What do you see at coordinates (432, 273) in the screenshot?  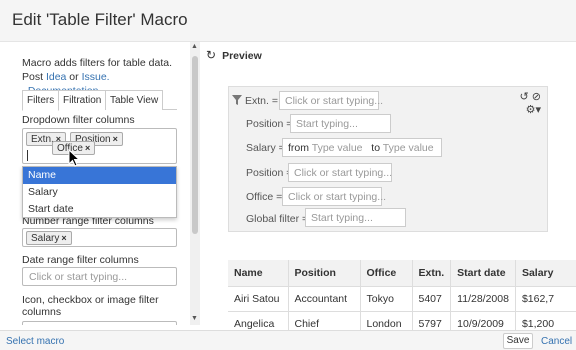 I see `column-header-extn: Extn.` at bounding box center [432, 273].